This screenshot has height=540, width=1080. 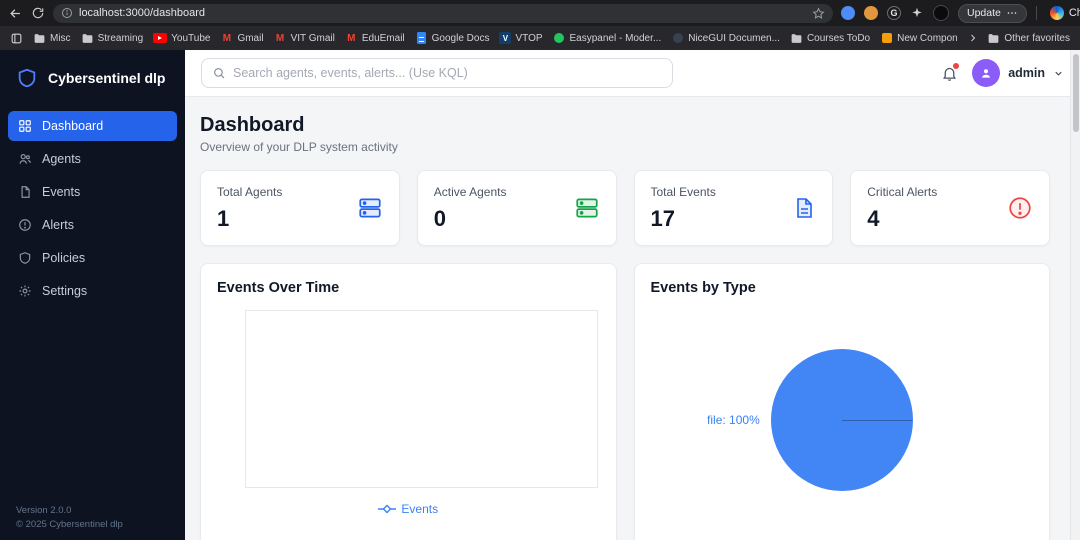 I want to click on url-text: localhost:3000/dashboard, so click(x=142, y=12).